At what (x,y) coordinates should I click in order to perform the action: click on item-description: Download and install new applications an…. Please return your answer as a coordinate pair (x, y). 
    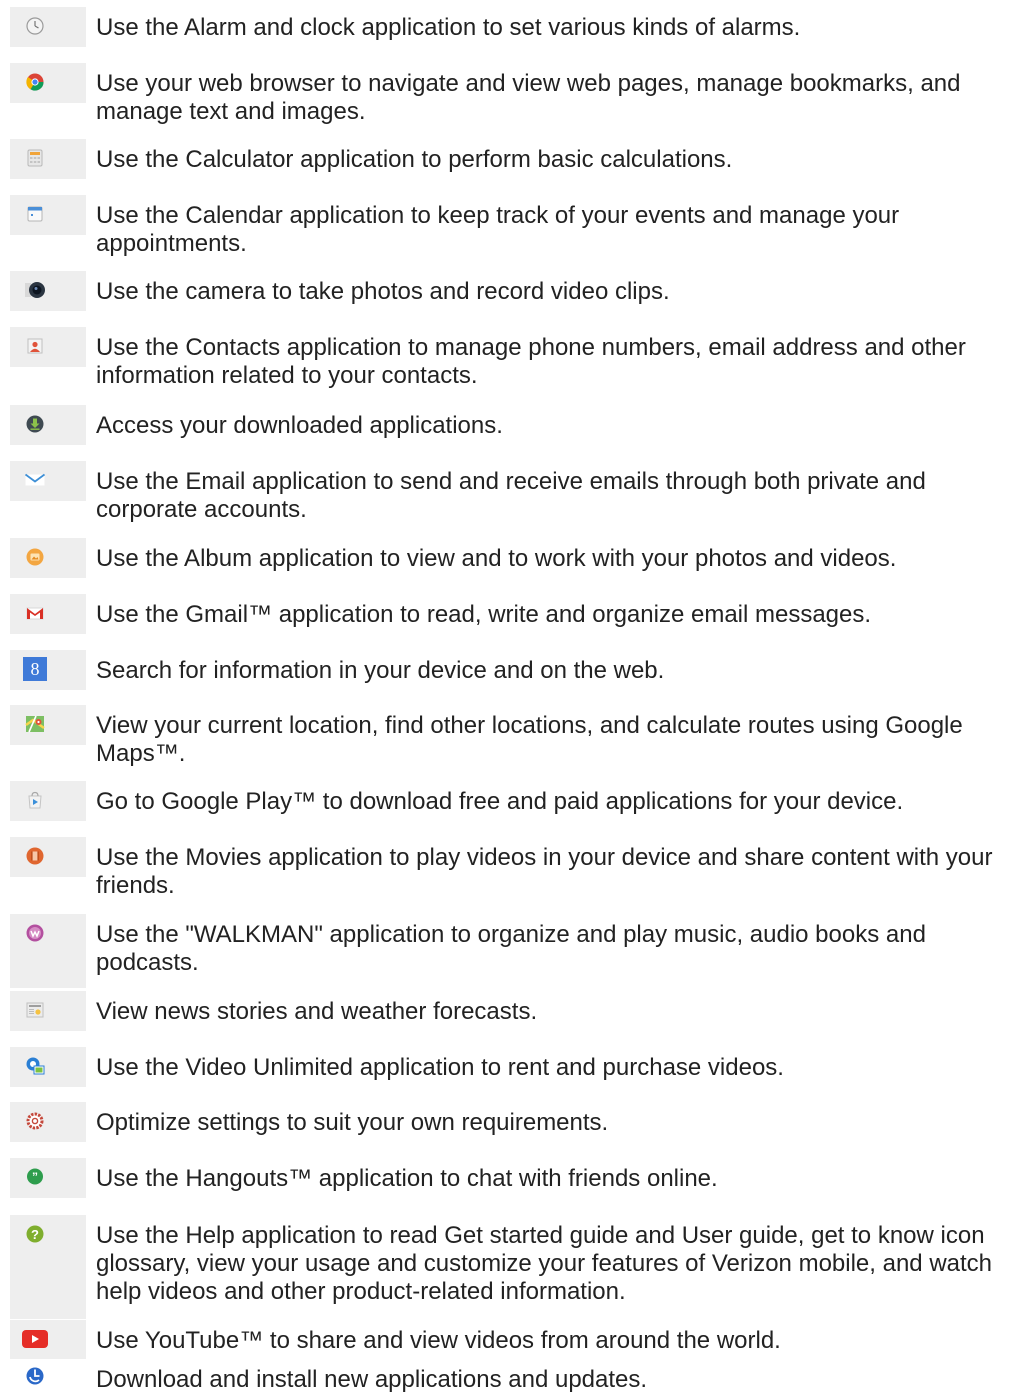
    Looking at the image, I should click on (372, 1379).